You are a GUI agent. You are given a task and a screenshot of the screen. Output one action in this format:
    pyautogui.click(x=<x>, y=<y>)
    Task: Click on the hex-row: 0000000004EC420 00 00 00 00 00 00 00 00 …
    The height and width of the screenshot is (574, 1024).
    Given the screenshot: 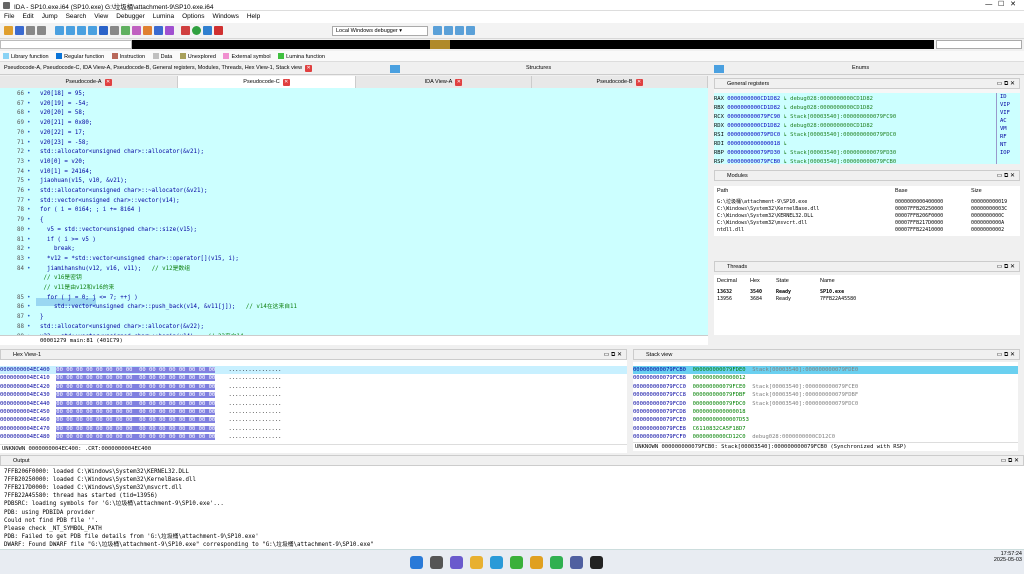 What is the action you would take?
    pyautogui.click(x=313, y=387)
    